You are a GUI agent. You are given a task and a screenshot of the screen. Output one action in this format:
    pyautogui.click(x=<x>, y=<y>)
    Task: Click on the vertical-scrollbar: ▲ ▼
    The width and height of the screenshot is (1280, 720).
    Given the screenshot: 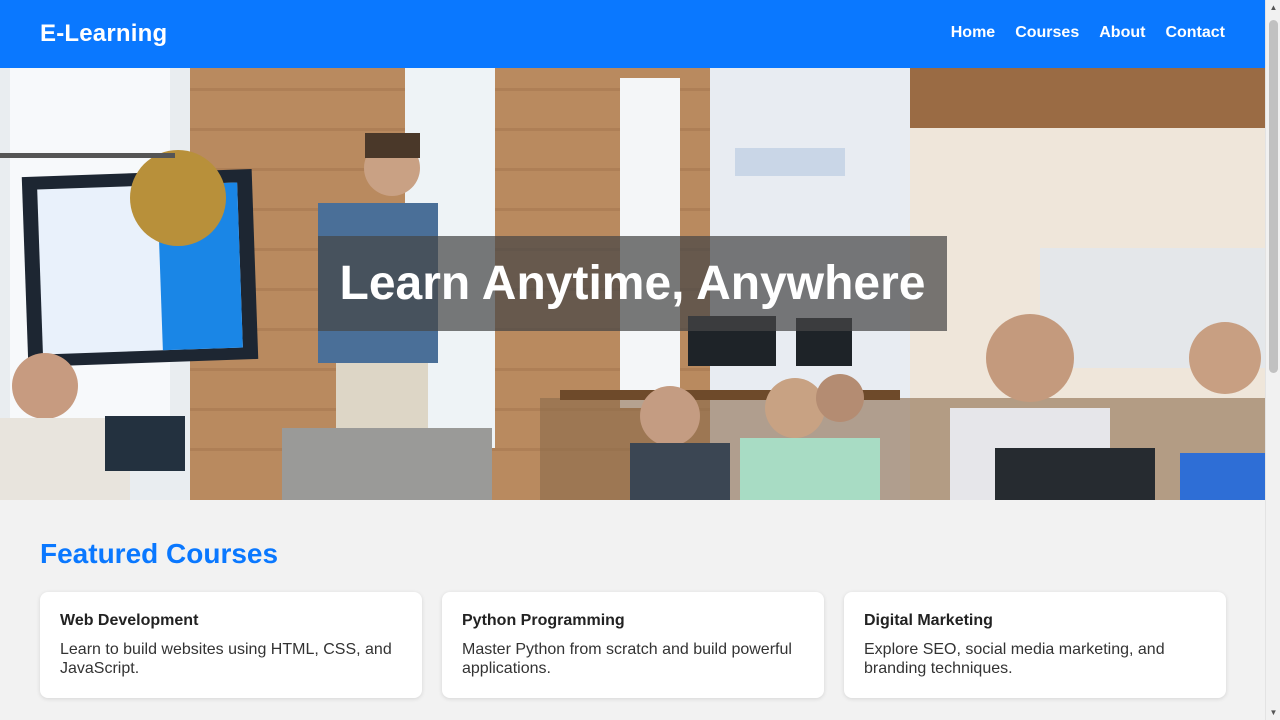 What is the action you would take?
    pyautogui.click(x=1272, y=360)
    